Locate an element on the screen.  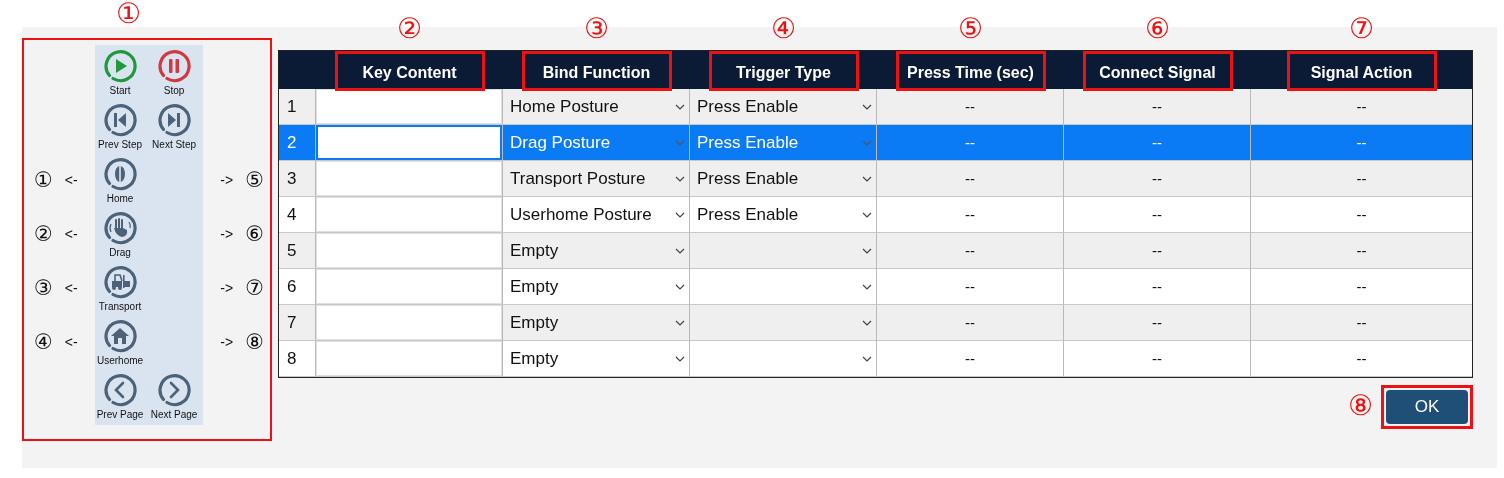
start-button: Start is located at coordinates (120, 72).